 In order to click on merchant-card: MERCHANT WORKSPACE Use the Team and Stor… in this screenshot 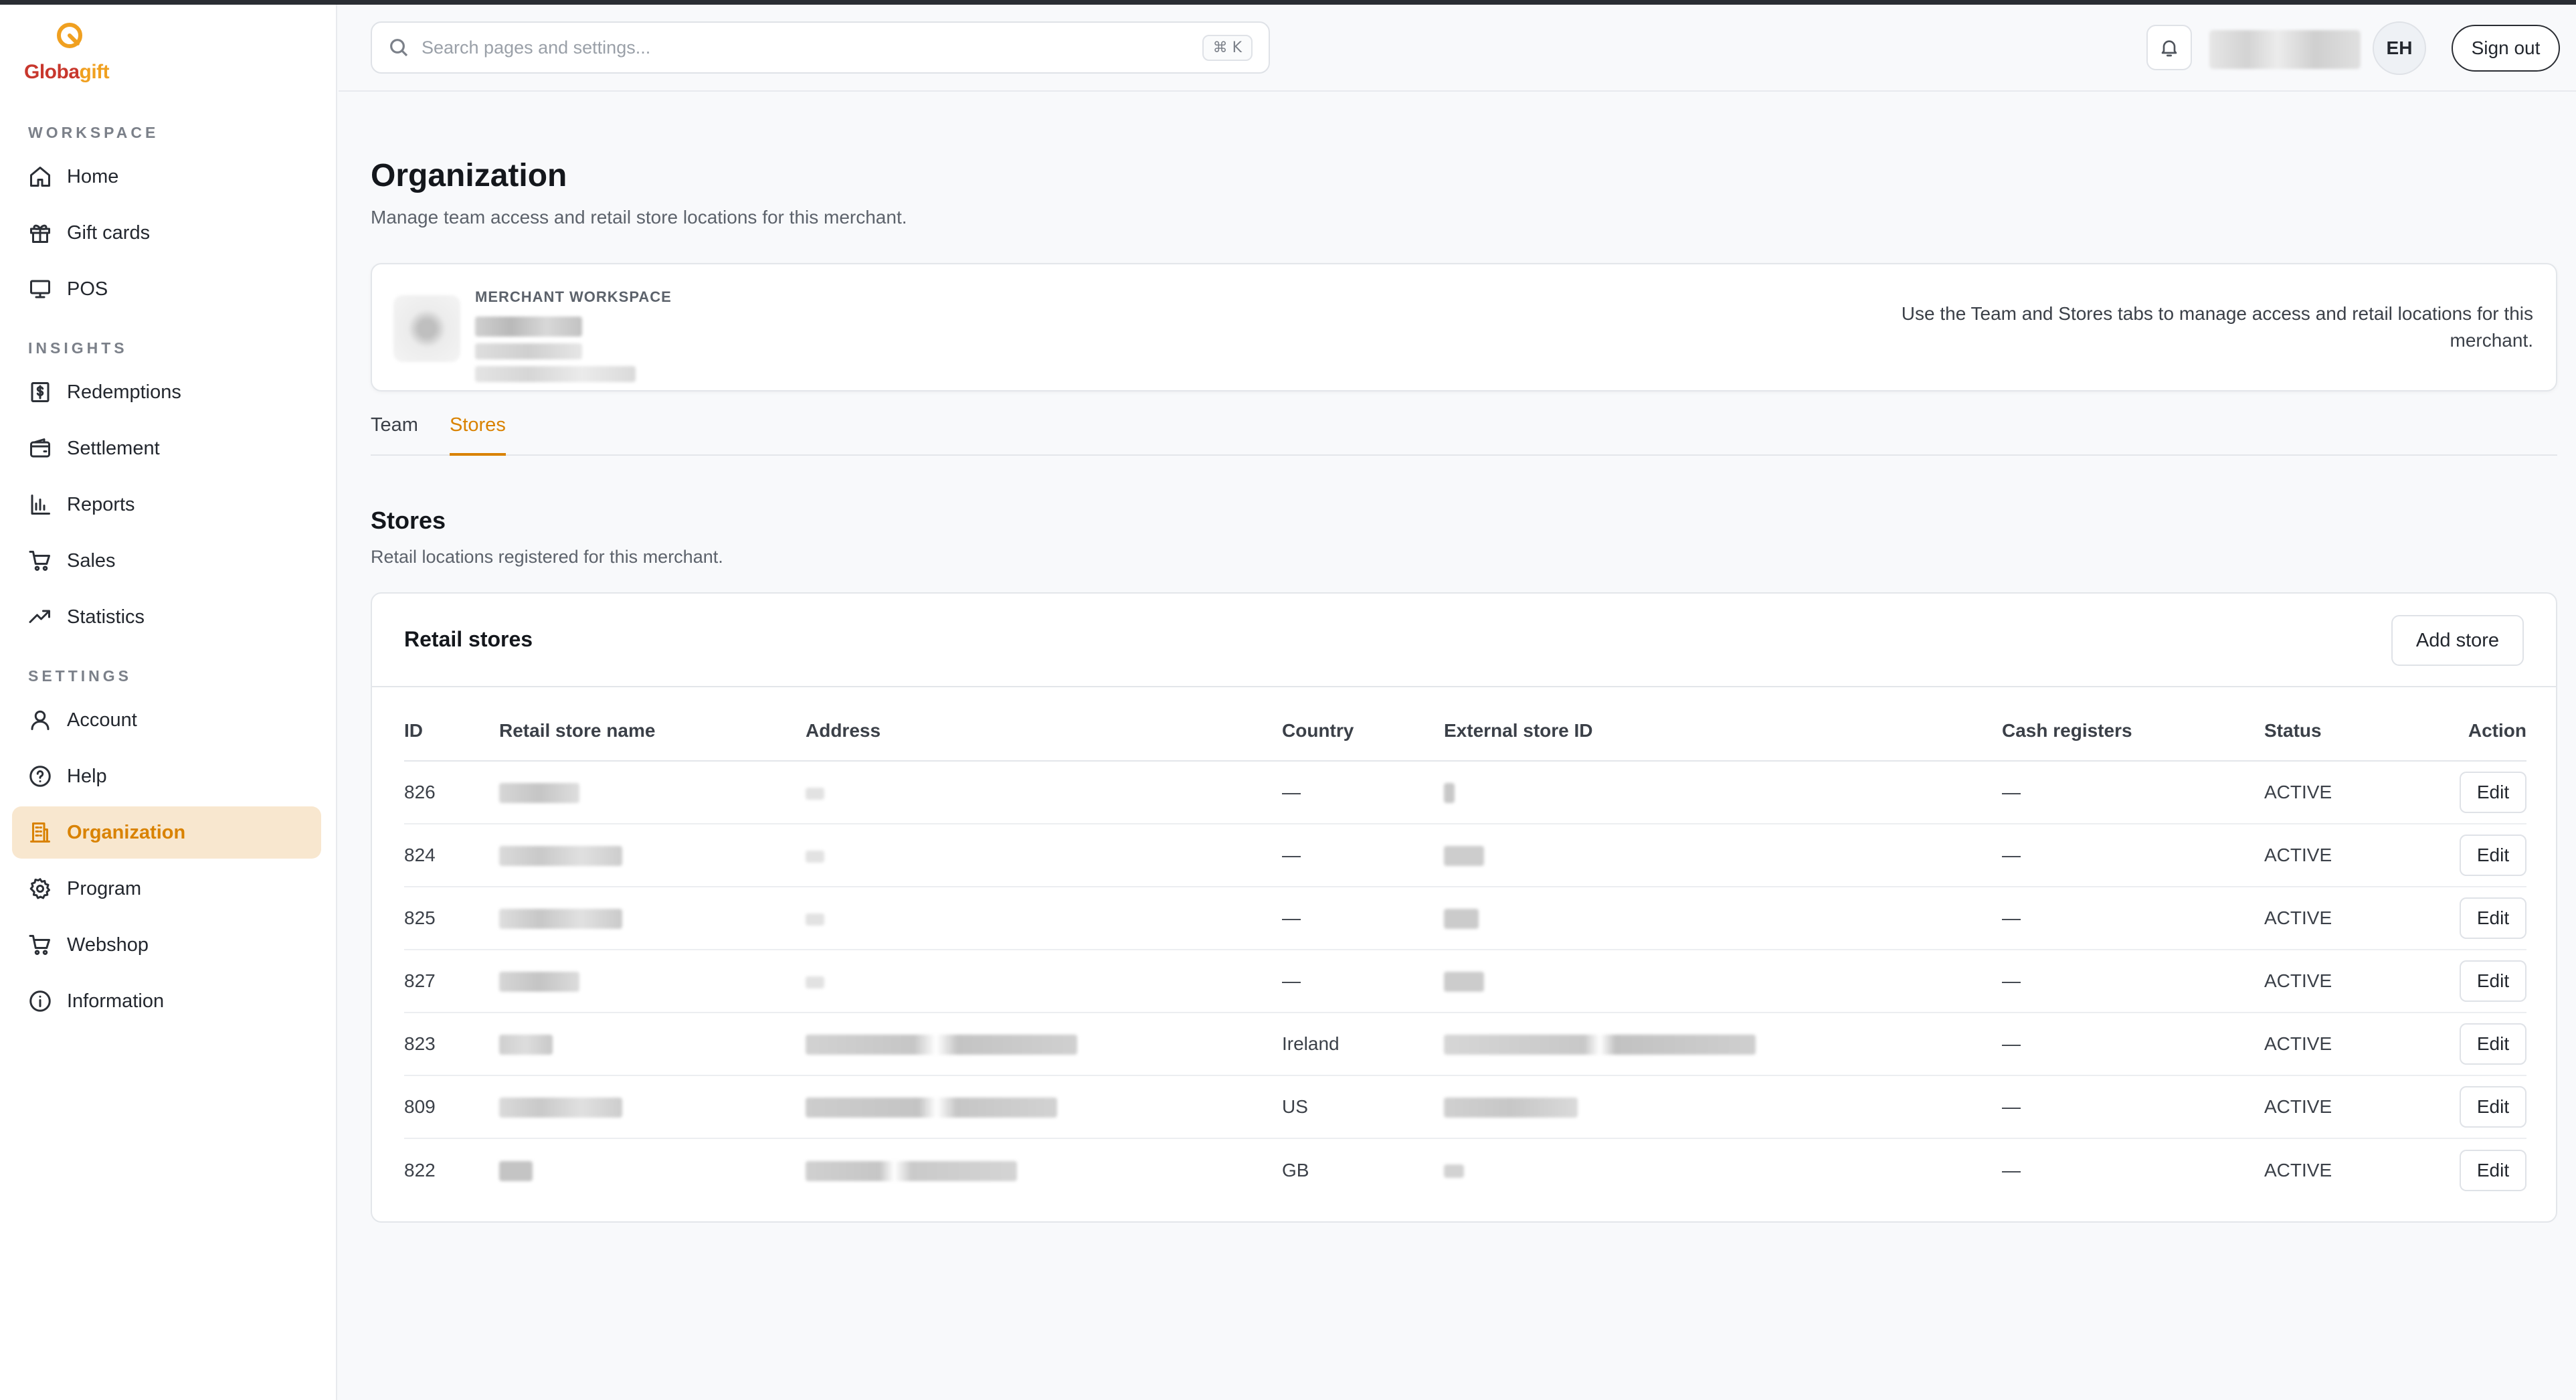, I will do `click(1464, 327)`.